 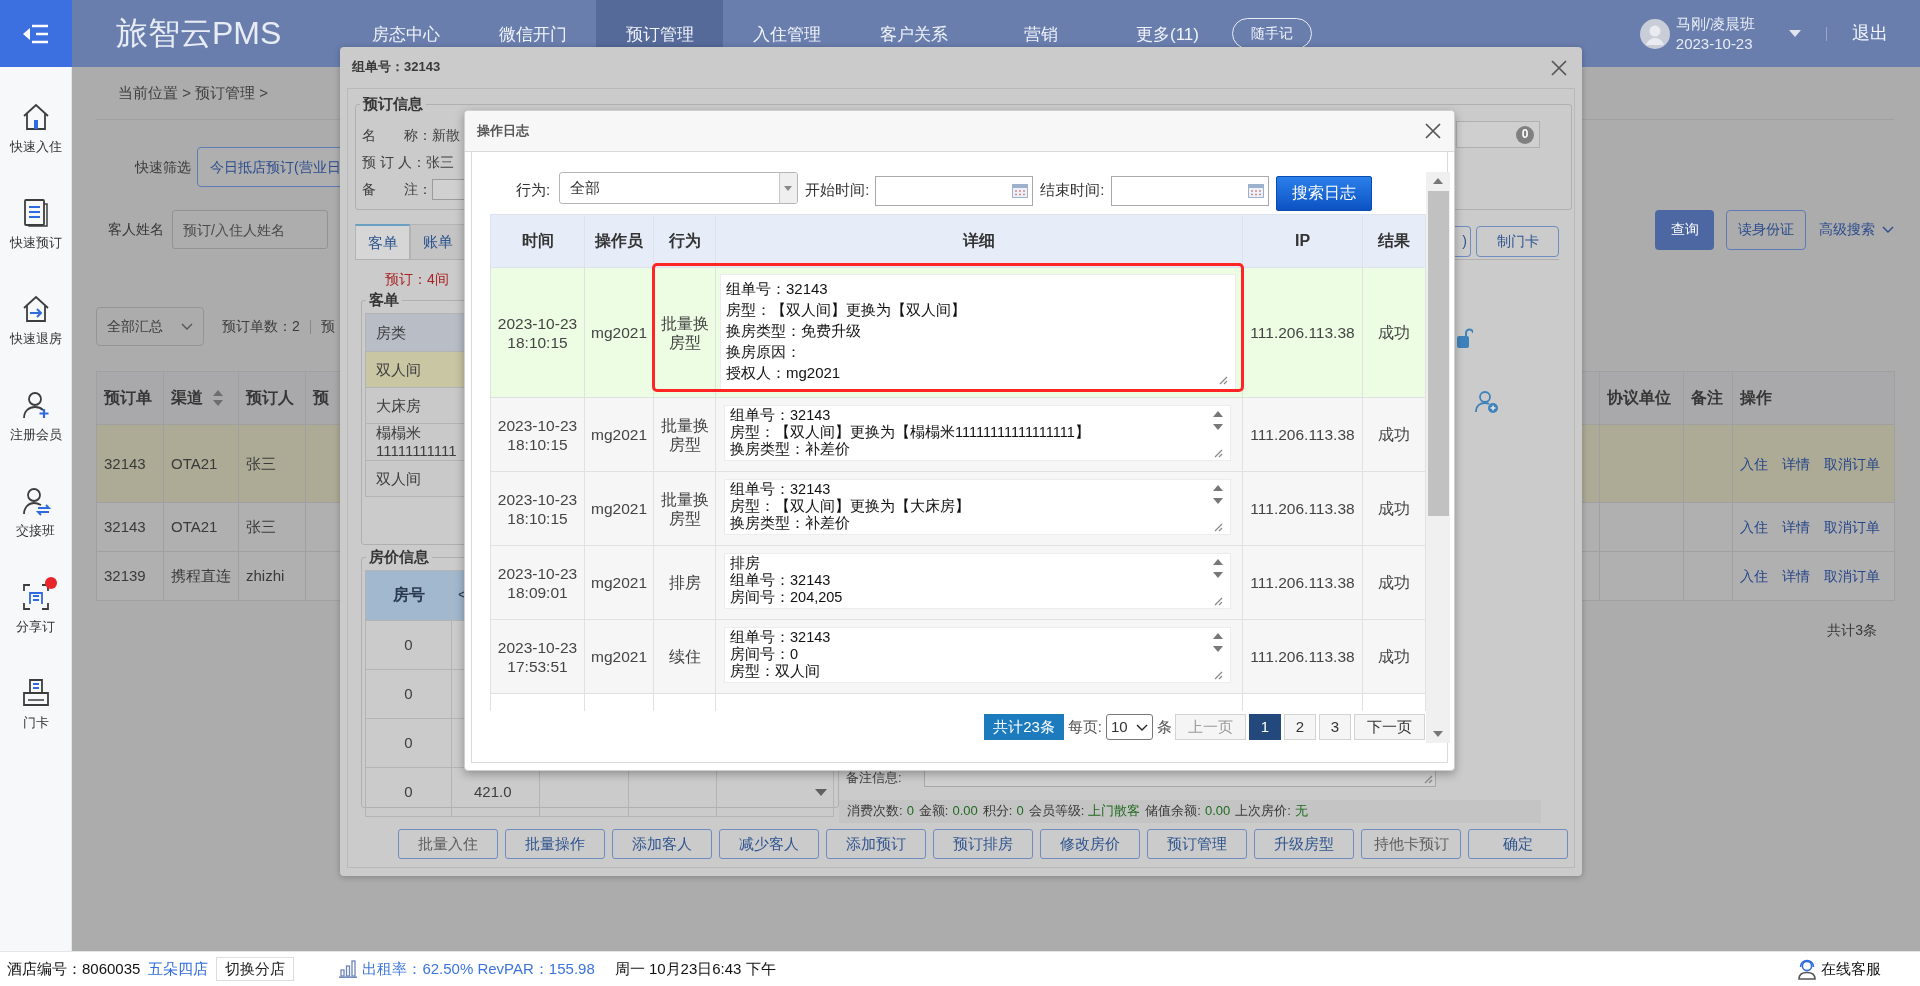 I want to click on column-header: 详细, so click(x=979, y=241).